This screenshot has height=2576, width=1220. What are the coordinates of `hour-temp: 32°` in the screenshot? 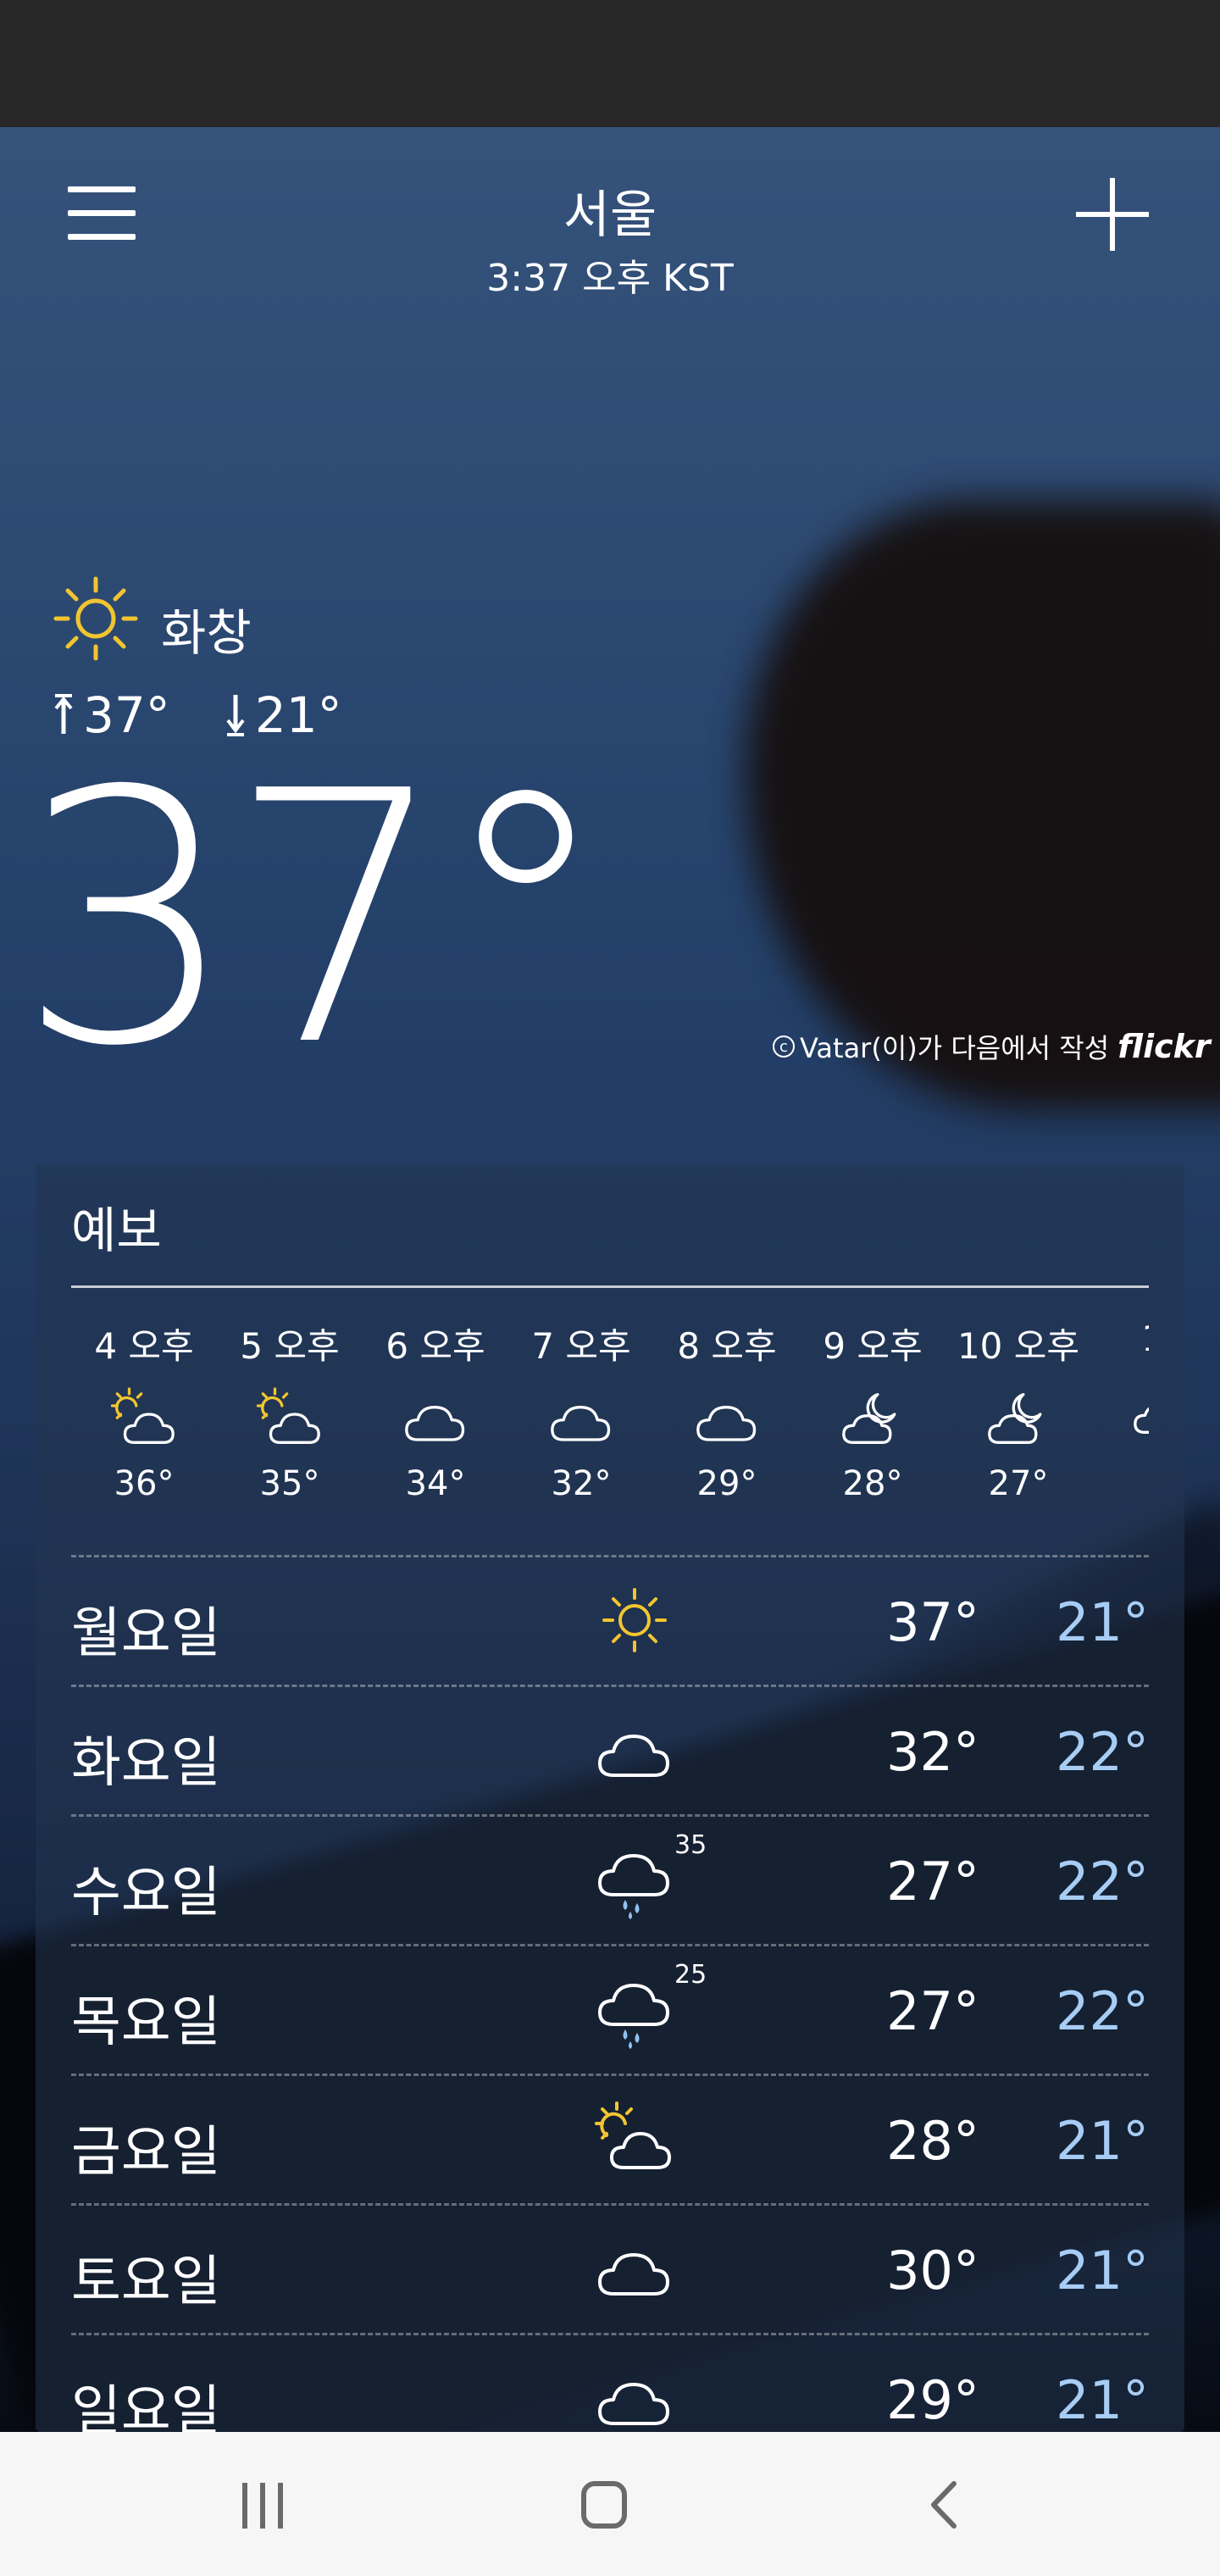 It's located at (581, 1483).